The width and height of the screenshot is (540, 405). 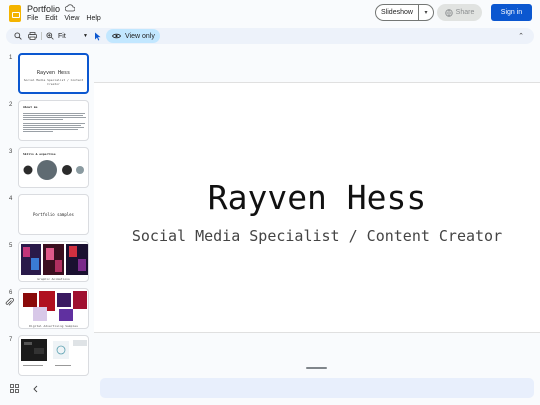 What do you see at coordinates (11, 199) in the screenshot?
I see `slide-number: 4` at bounding box center [11, 199].